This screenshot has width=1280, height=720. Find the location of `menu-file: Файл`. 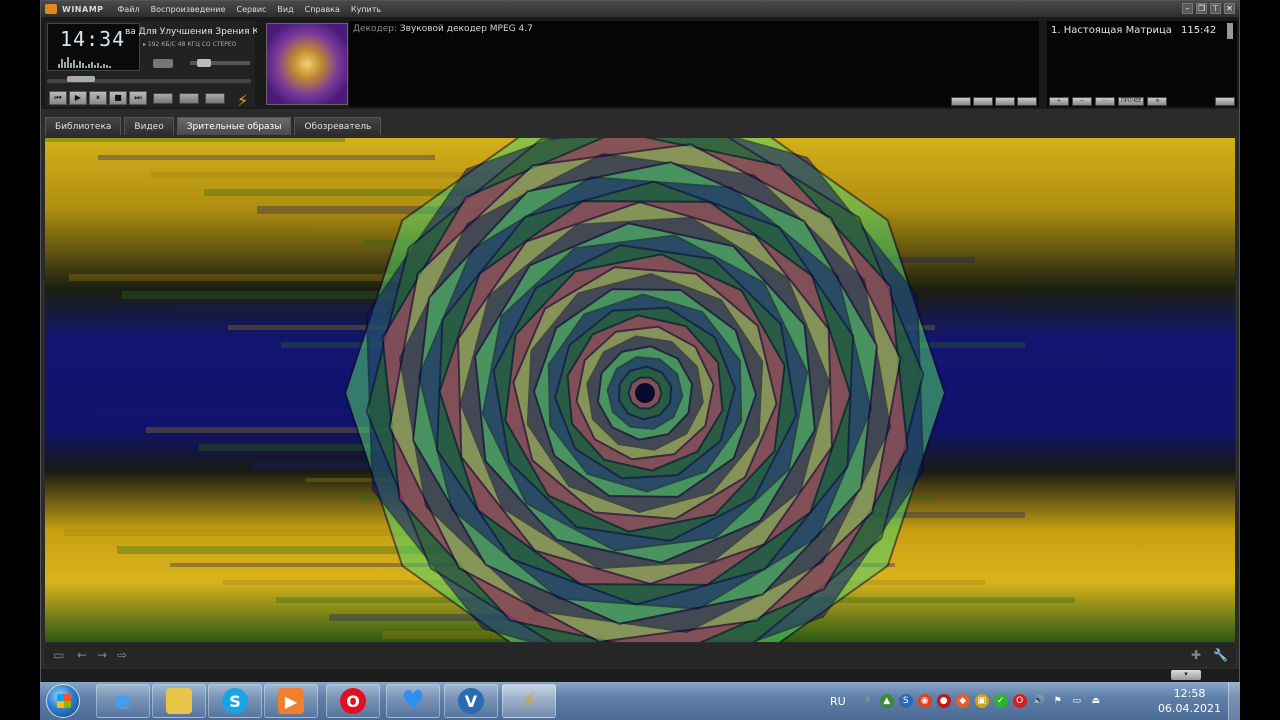

menu-file: Файл is located at coordinates (129, 9).